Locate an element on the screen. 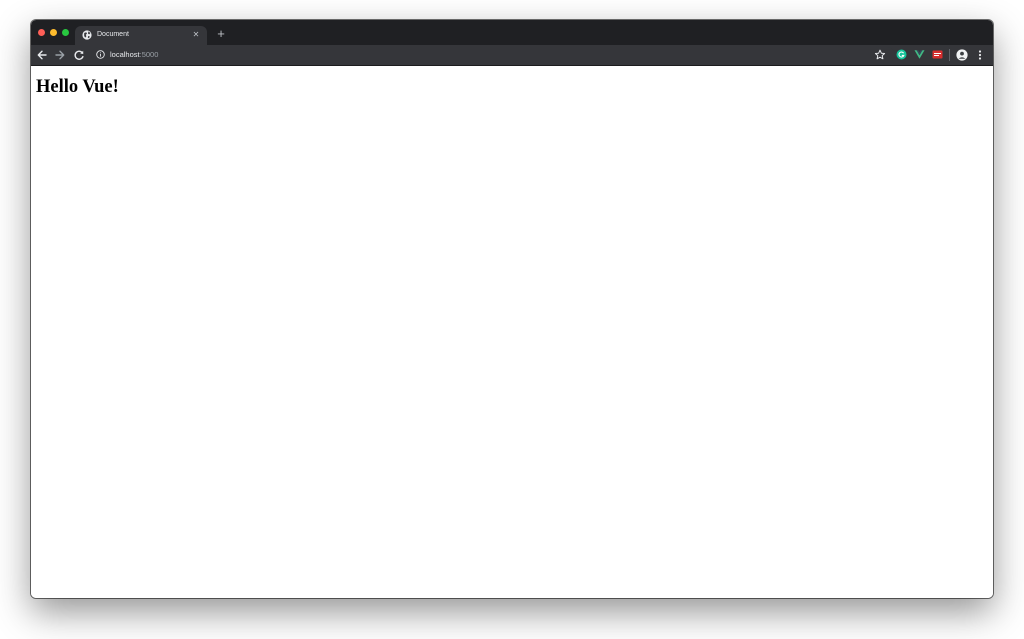  vue-devtools-icon is located at coordinates (919, 54).